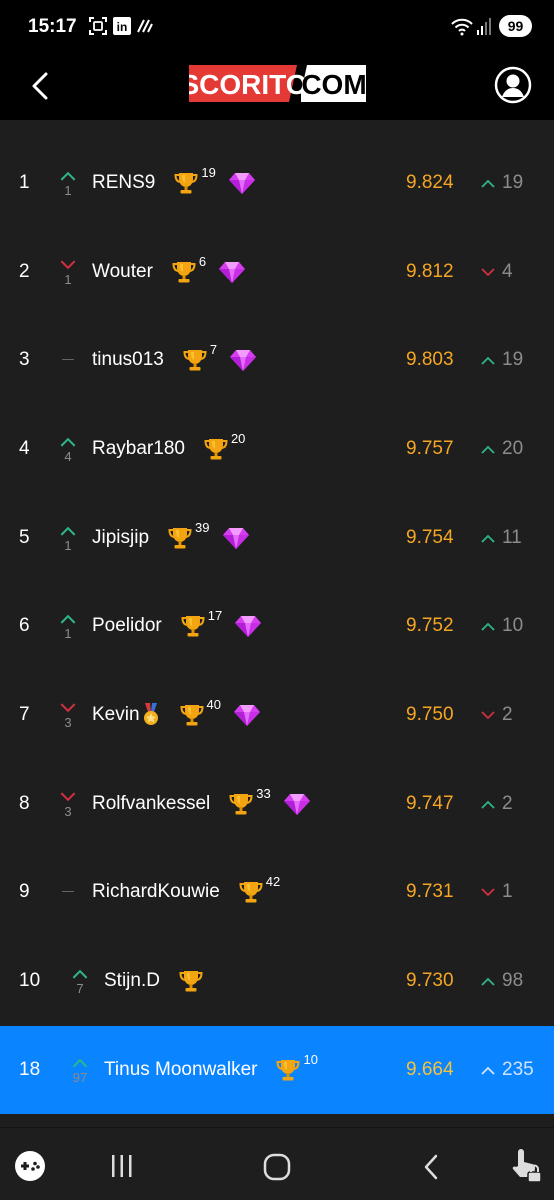  Describe the element at coordinates (430, 182) in the screenshot. I see `player-points: 9.824` at that location.